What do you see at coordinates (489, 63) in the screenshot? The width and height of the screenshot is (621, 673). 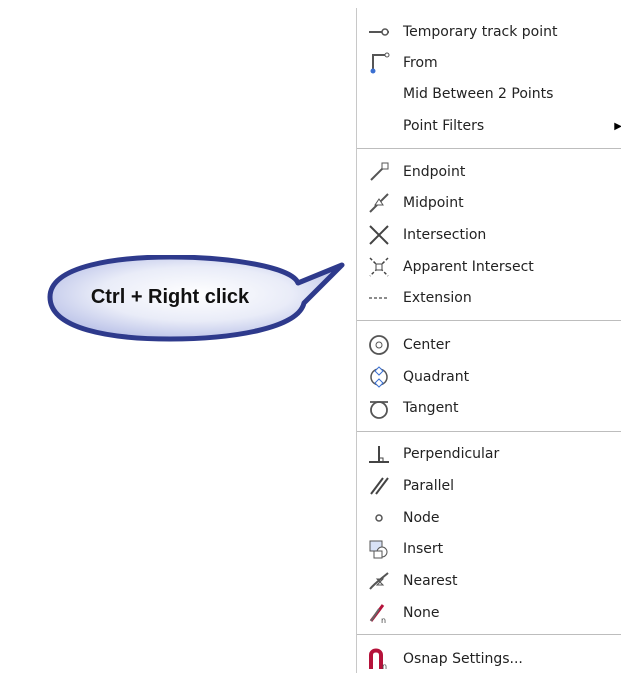 I see `menu-item-from: From` at bounding box center [489, 63].